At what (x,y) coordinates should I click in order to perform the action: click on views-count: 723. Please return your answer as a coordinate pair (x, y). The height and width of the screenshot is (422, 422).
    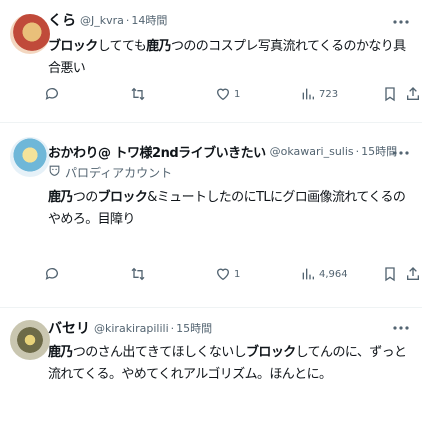
    Looking at the image, I should click on (329, 94).